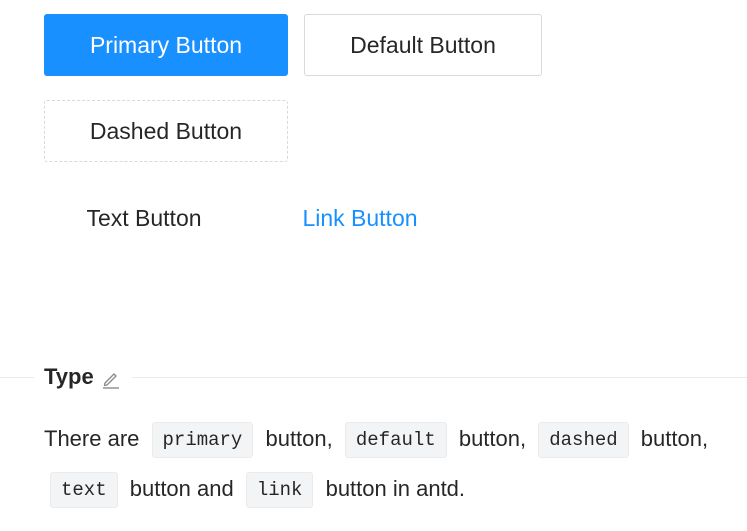 The height and width of the screenshot is (531, 747). What do you see at coordinates (166, 45) in the screenshot?
I see `primary-button: Primary Button` at bounding box center [166, 45].